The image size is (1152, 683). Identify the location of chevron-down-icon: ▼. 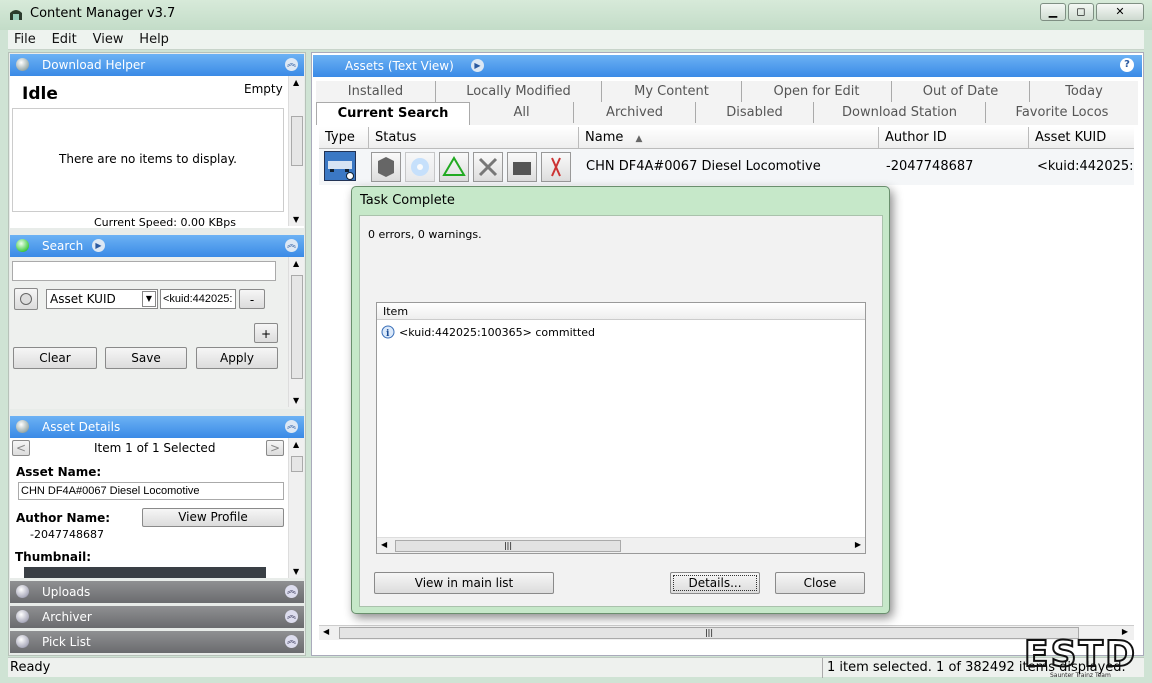
(149, 299).